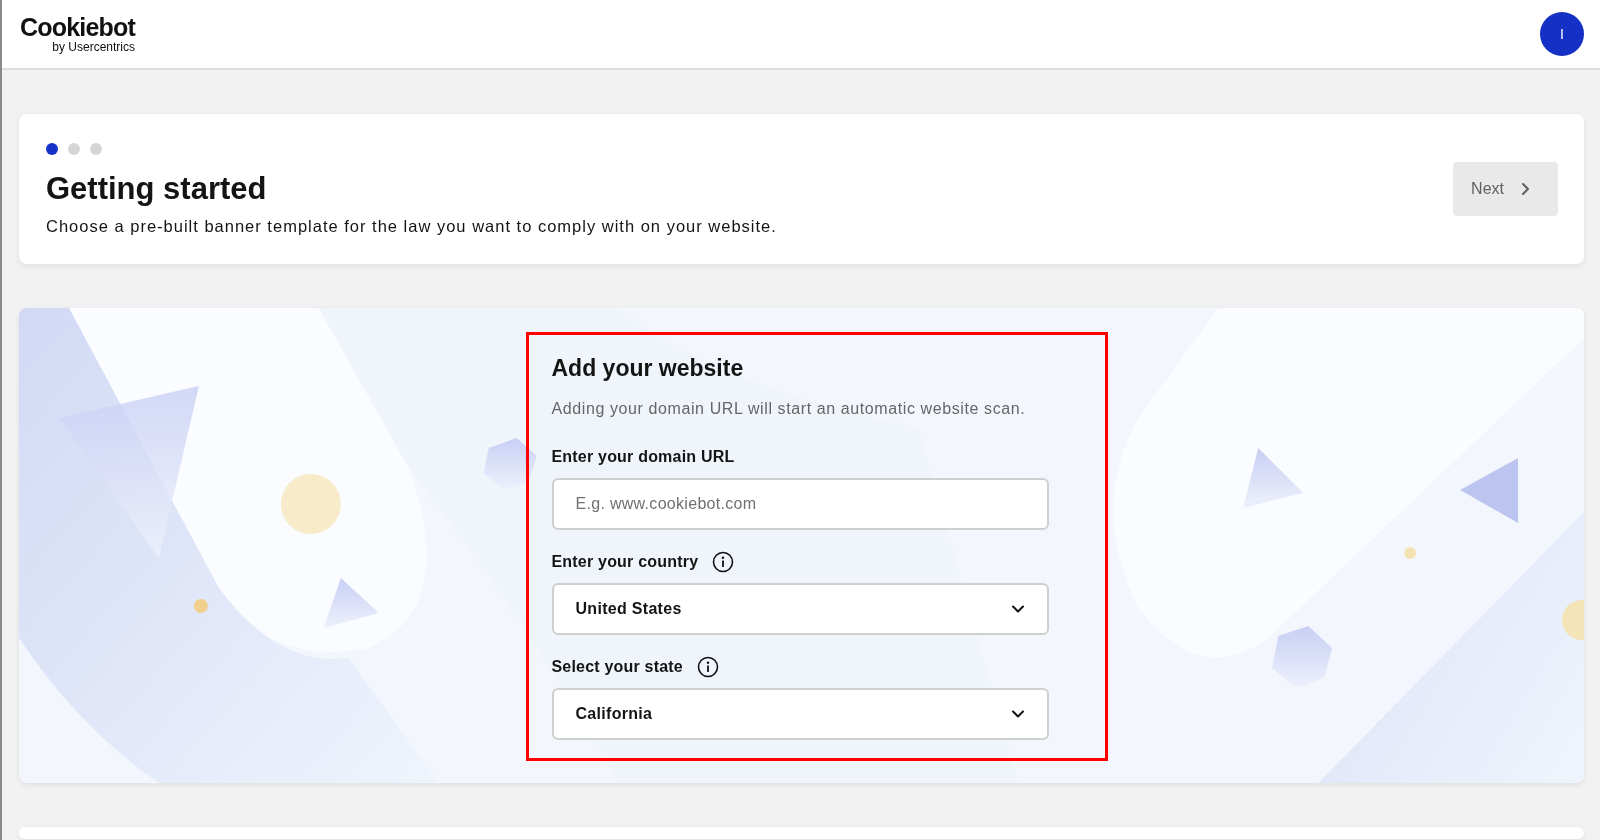  What do you see at coordinates (800, 609) in the screenshot?
I see `dropdown: United States` at bounding box center [800, 609].